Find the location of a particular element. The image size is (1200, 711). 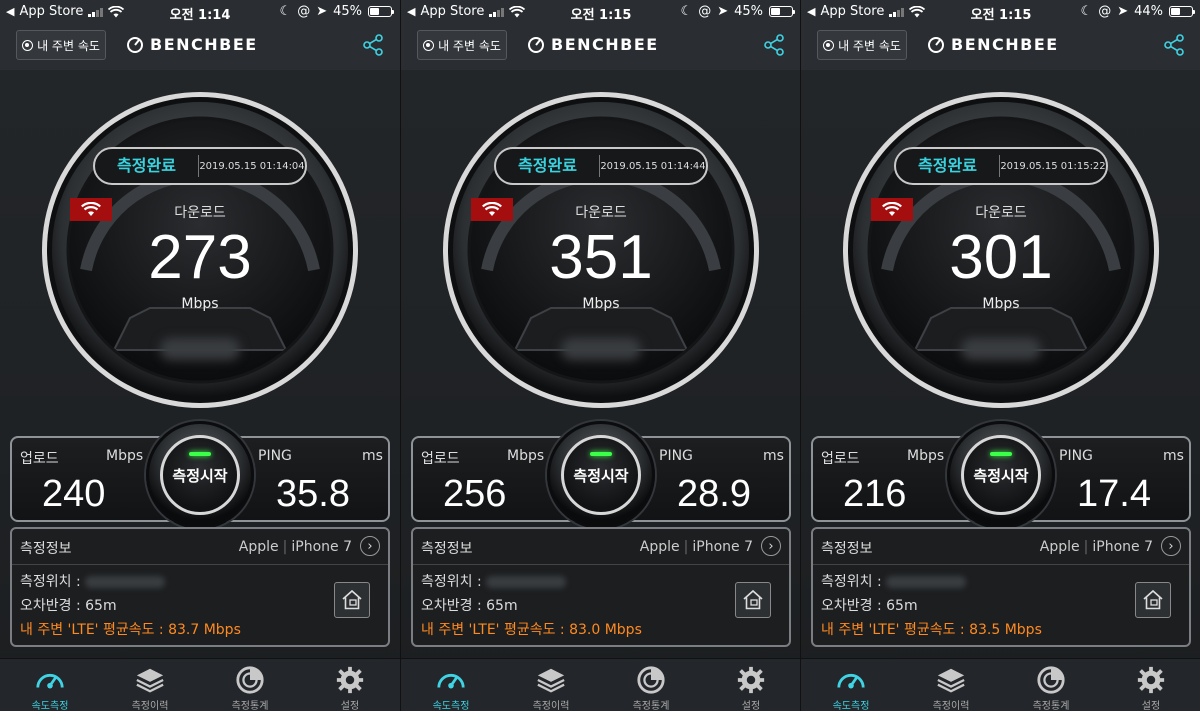

radius-row: 오차반경 : 65m is located at coordinates (469, 606).